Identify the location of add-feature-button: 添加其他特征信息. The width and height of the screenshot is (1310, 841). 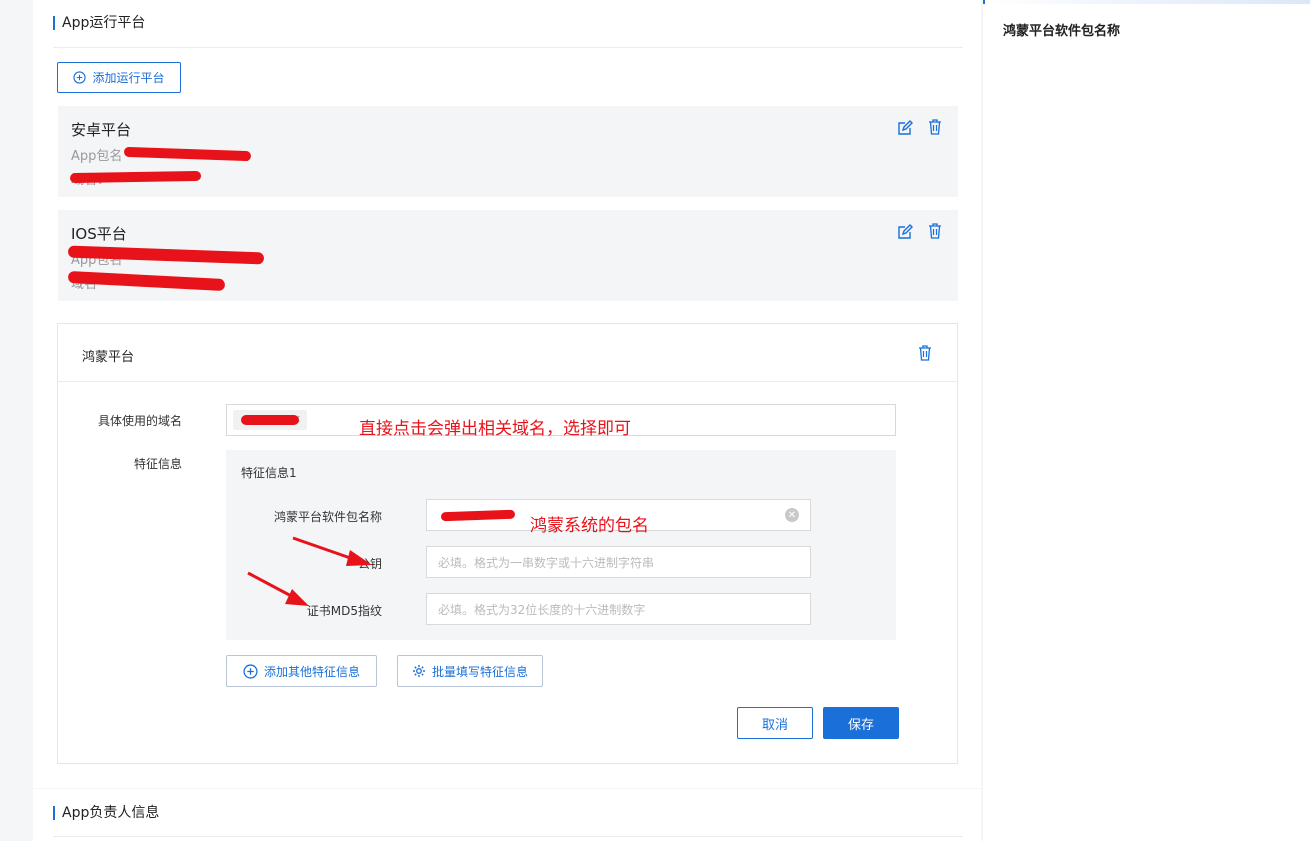
(301, 671).